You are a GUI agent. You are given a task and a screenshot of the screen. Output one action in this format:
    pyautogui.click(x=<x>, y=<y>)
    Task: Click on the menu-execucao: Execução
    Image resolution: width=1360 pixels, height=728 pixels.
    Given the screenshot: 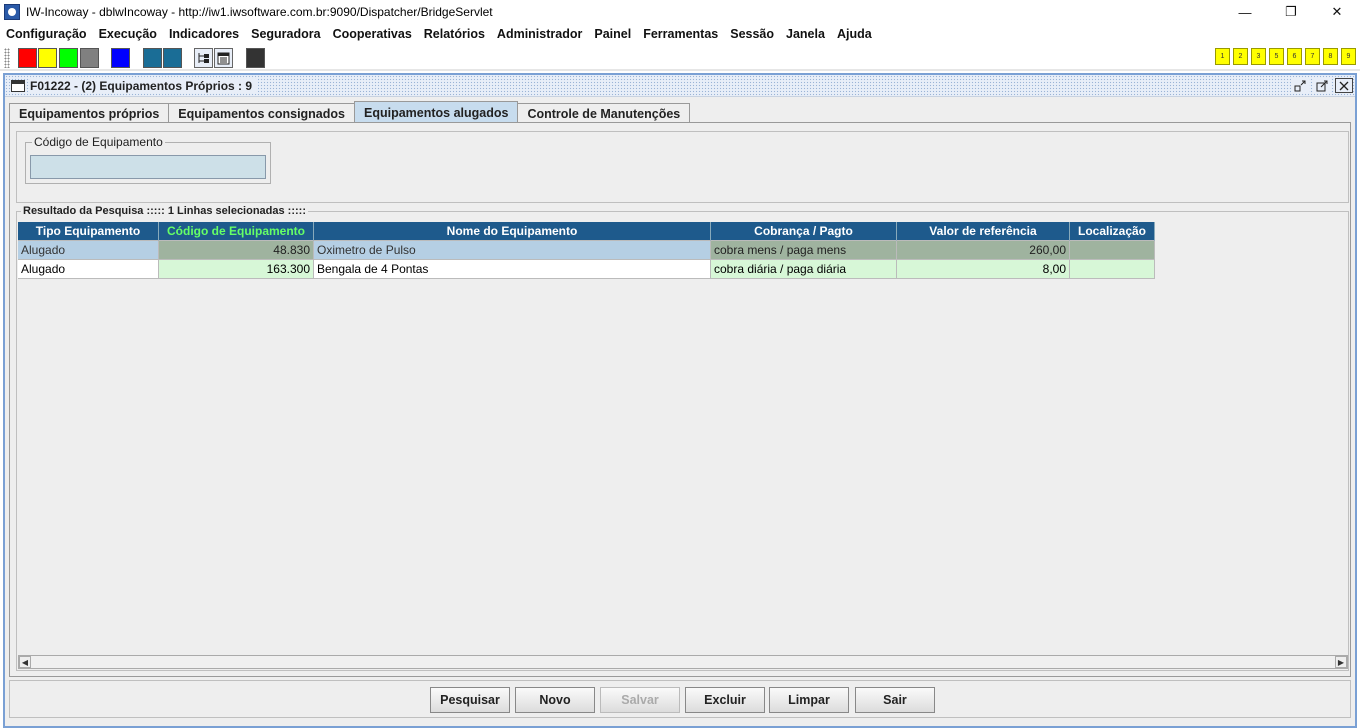 What is the action you would take?
    pyautogui.click(x=128, y=34)
    